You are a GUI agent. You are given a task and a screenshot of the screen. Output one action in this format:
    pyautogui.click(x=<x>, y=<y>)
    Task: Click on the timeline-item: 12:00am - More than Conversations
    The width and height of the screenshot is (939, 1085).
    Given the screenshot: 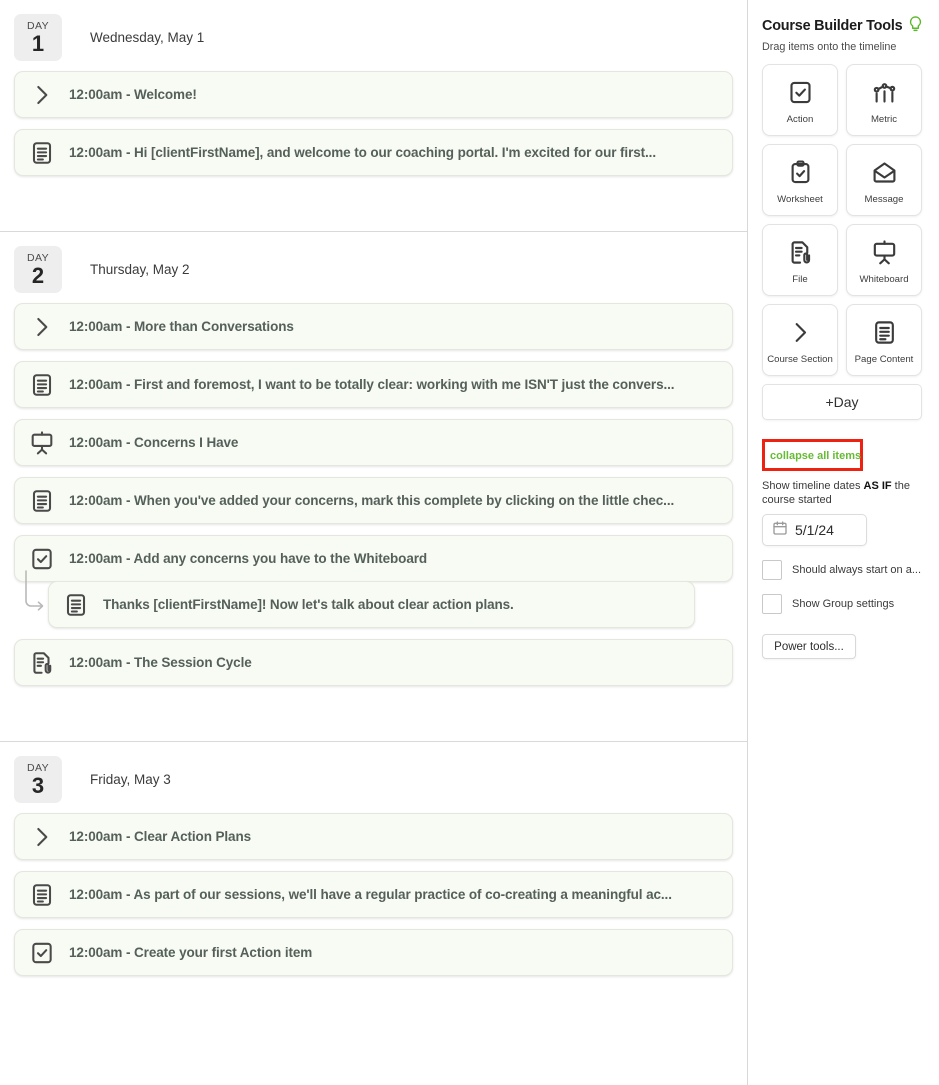 What is the action you would take?
    pyautogui.click(x=373, y=326)
    